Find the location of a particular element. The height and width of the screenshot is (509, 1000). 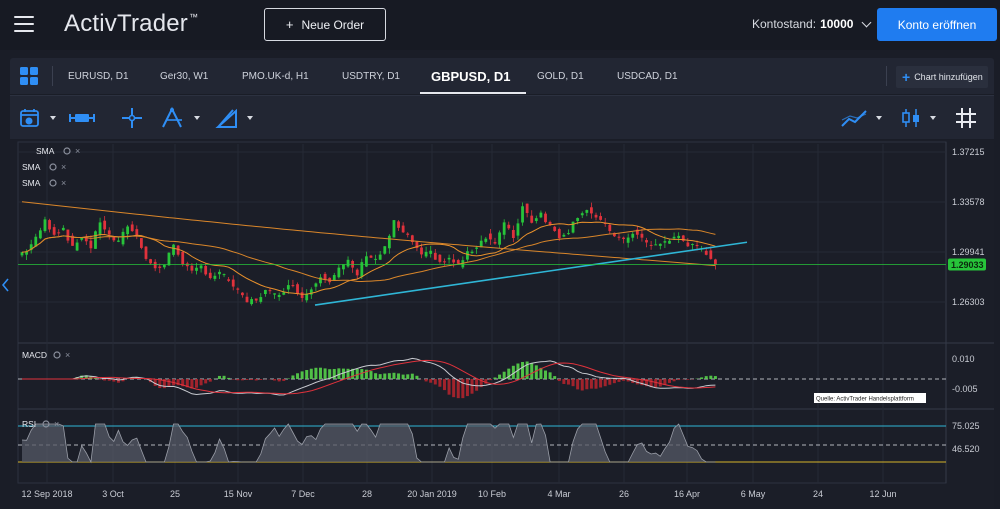

x-tick-label: 25 is located at coordinates (175, 494).